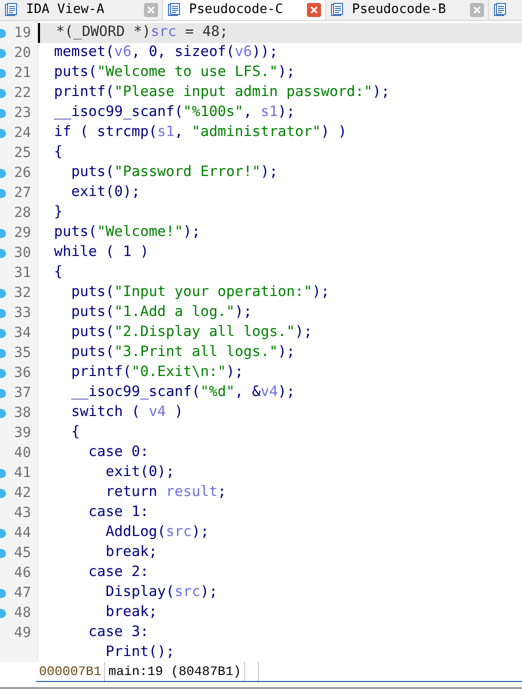 This screenshot has width=522, height=689. What do you see at coordinates (58, 212) in the screenshot?
I see `code-line: }` at bounding box center [58, 212].